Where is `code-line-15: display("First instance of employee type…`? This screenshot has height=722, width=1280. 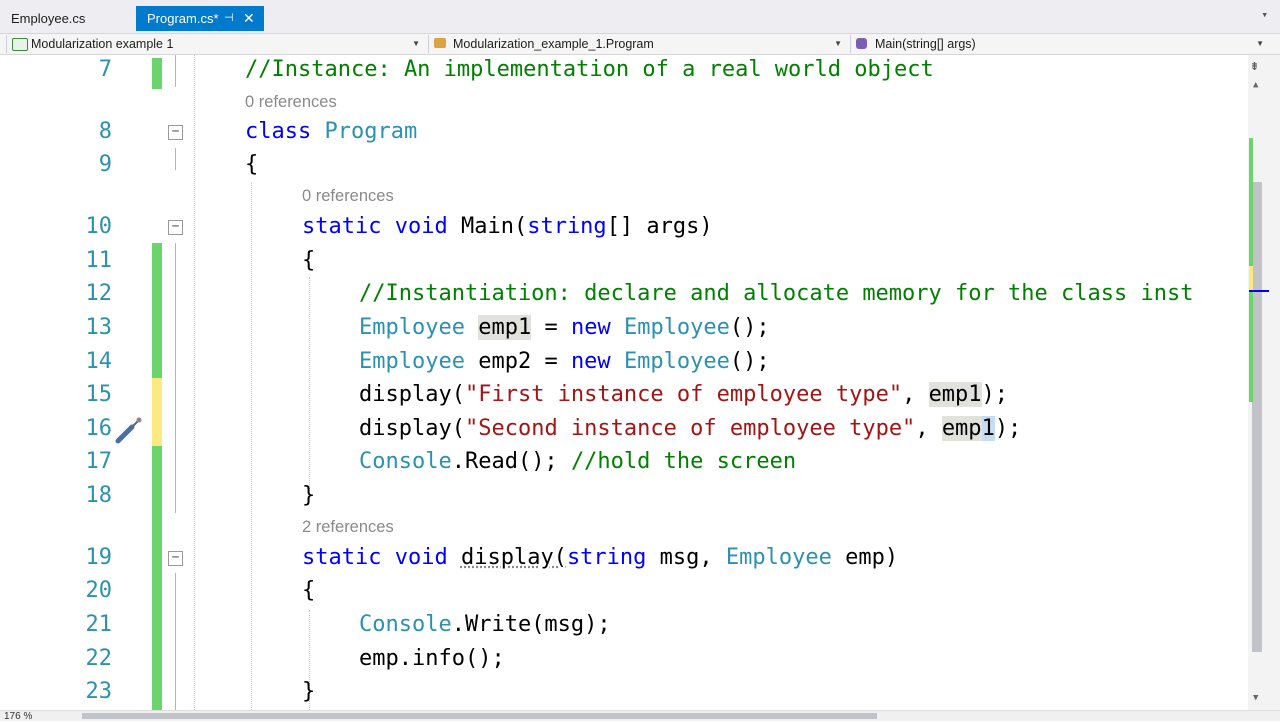
code-line-15: display("First instance of employee type… is located at coordinates (683, 394).